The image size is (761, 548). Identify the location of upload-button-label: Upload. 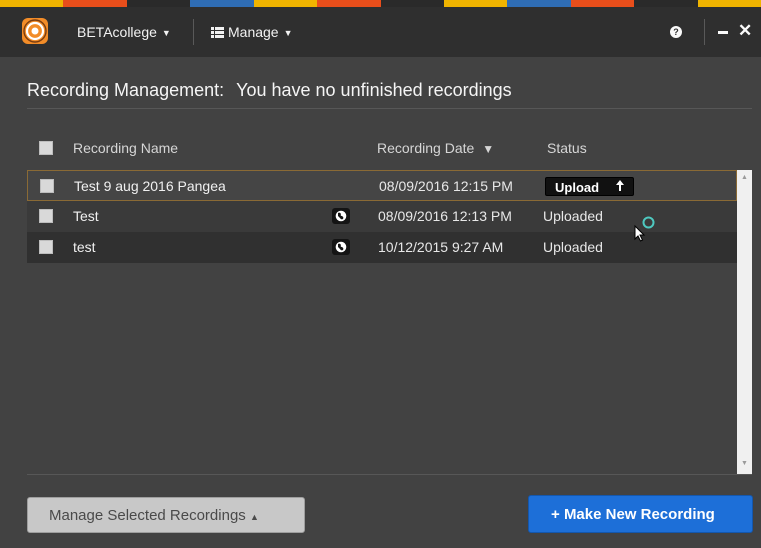
(577, 187).